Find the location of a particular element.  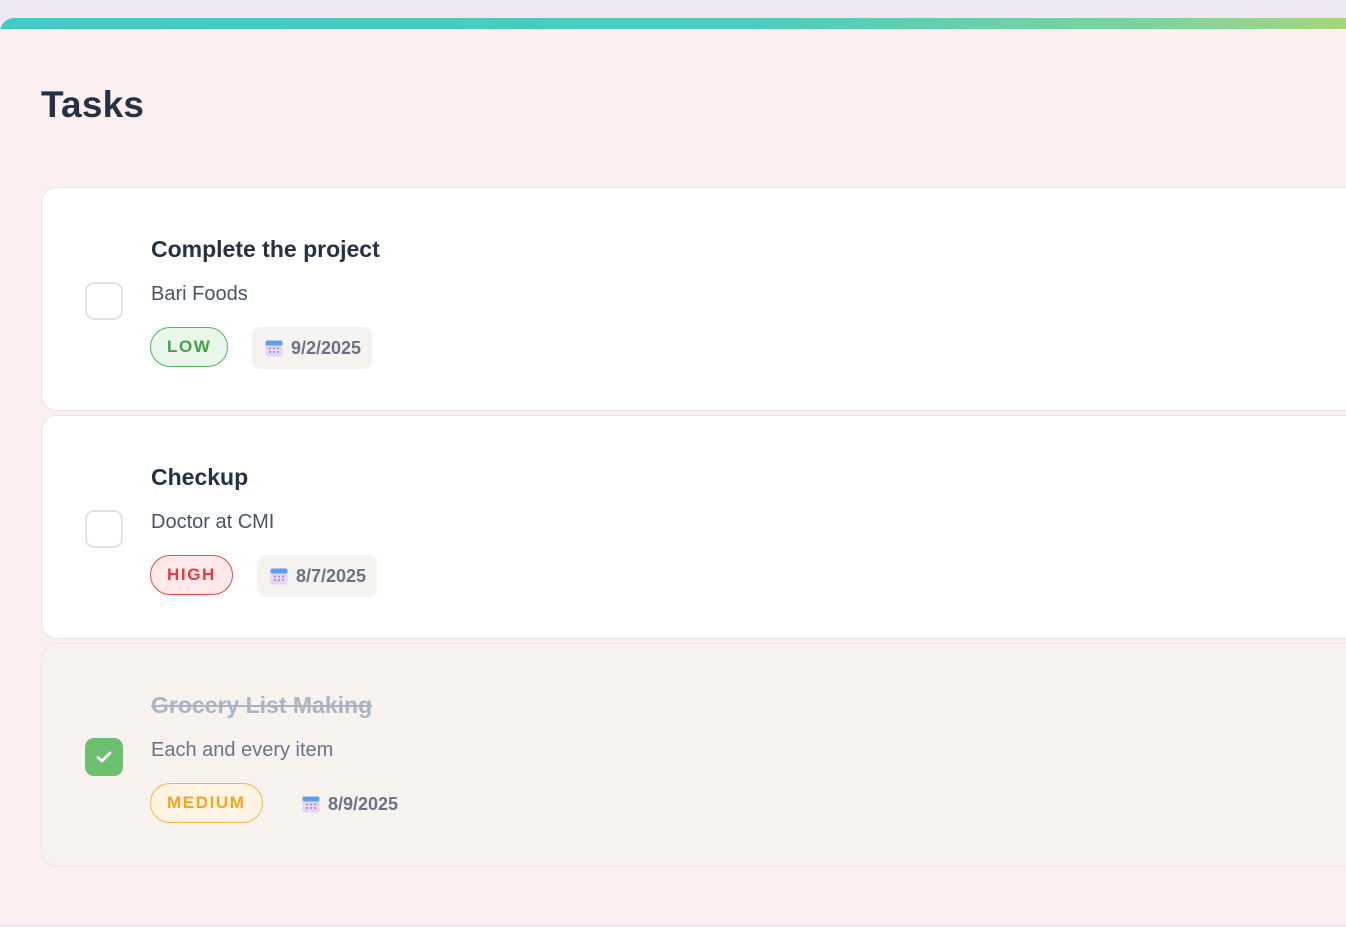

task-description: Bari Foods is located at coordinates (199, 294).